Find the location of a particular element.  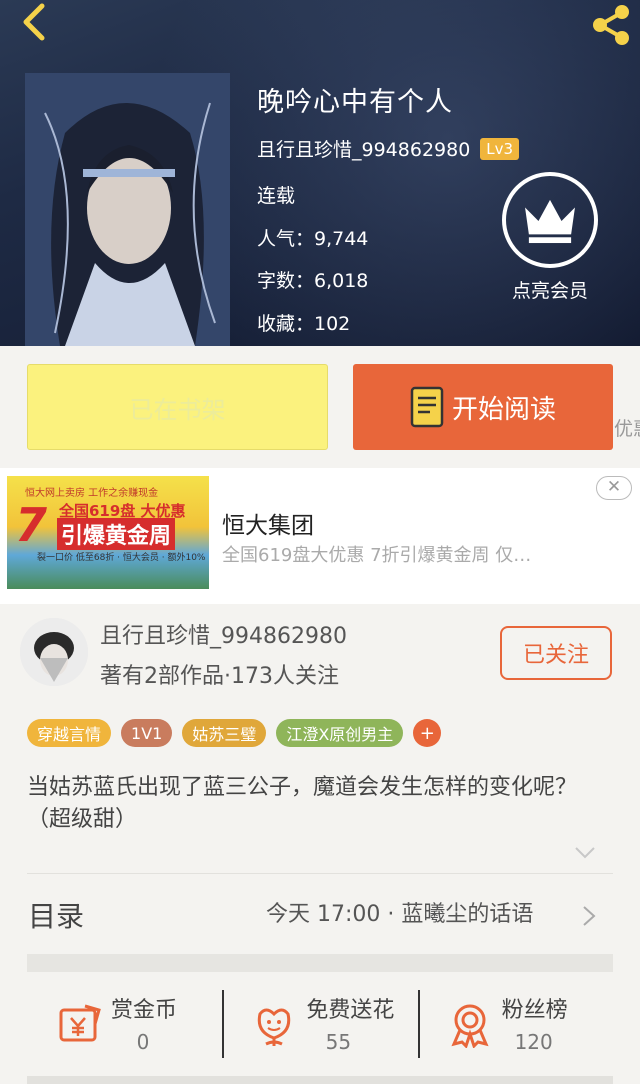

bottom-actions: 赏金币 0 免费送花 55 粉丝榜 120 is located at coordinates (320, 1024).